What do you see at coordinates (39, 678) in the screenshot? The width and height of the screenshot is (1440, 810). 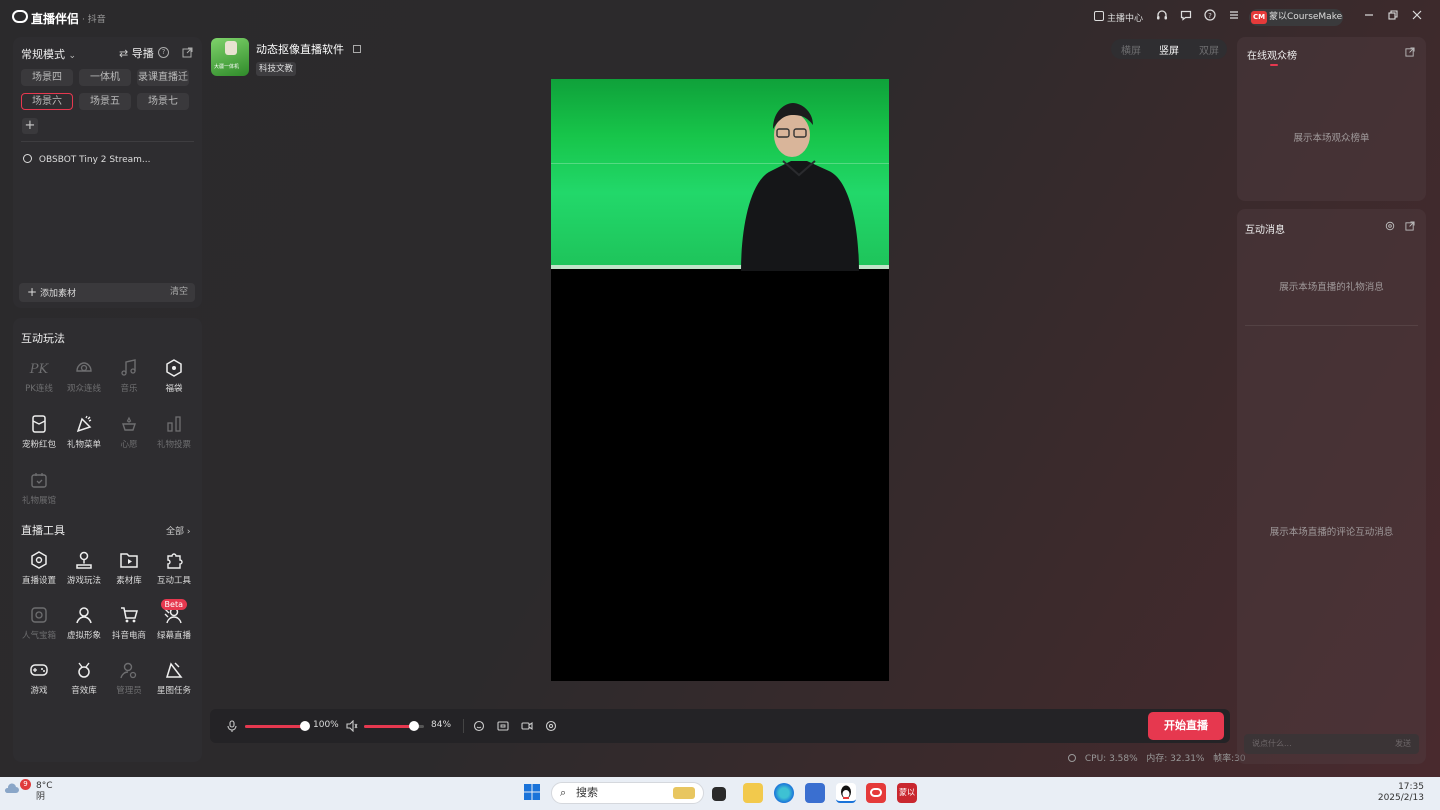 I see `tool-game: 游戏` at bounding box center [39, 678].